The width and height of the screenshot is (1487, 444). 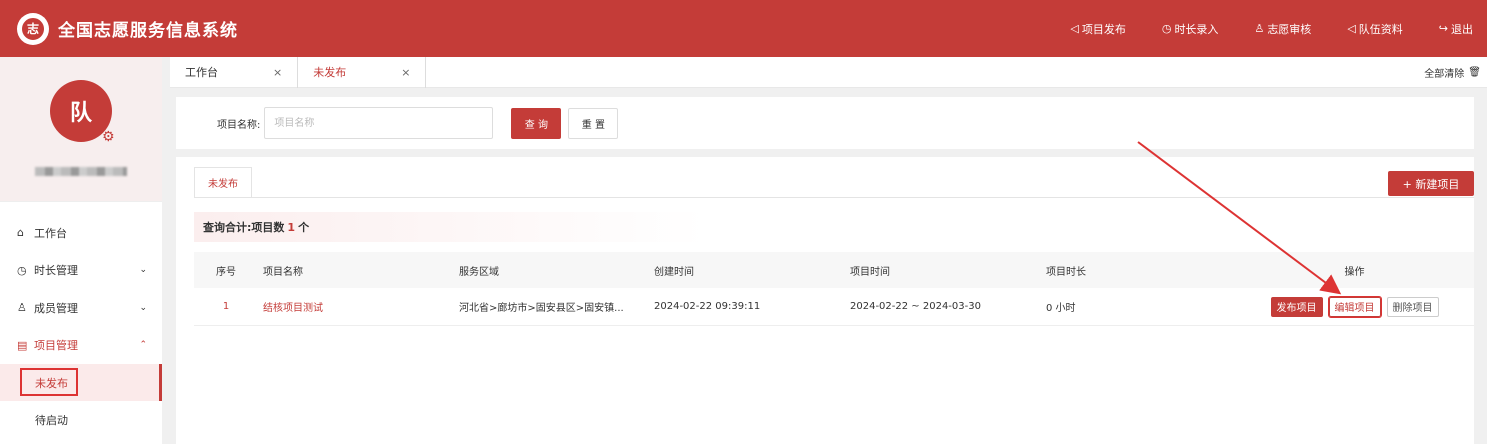 I want to click on nav-logout: ↪ 退出, so click(x=1456, y=29).